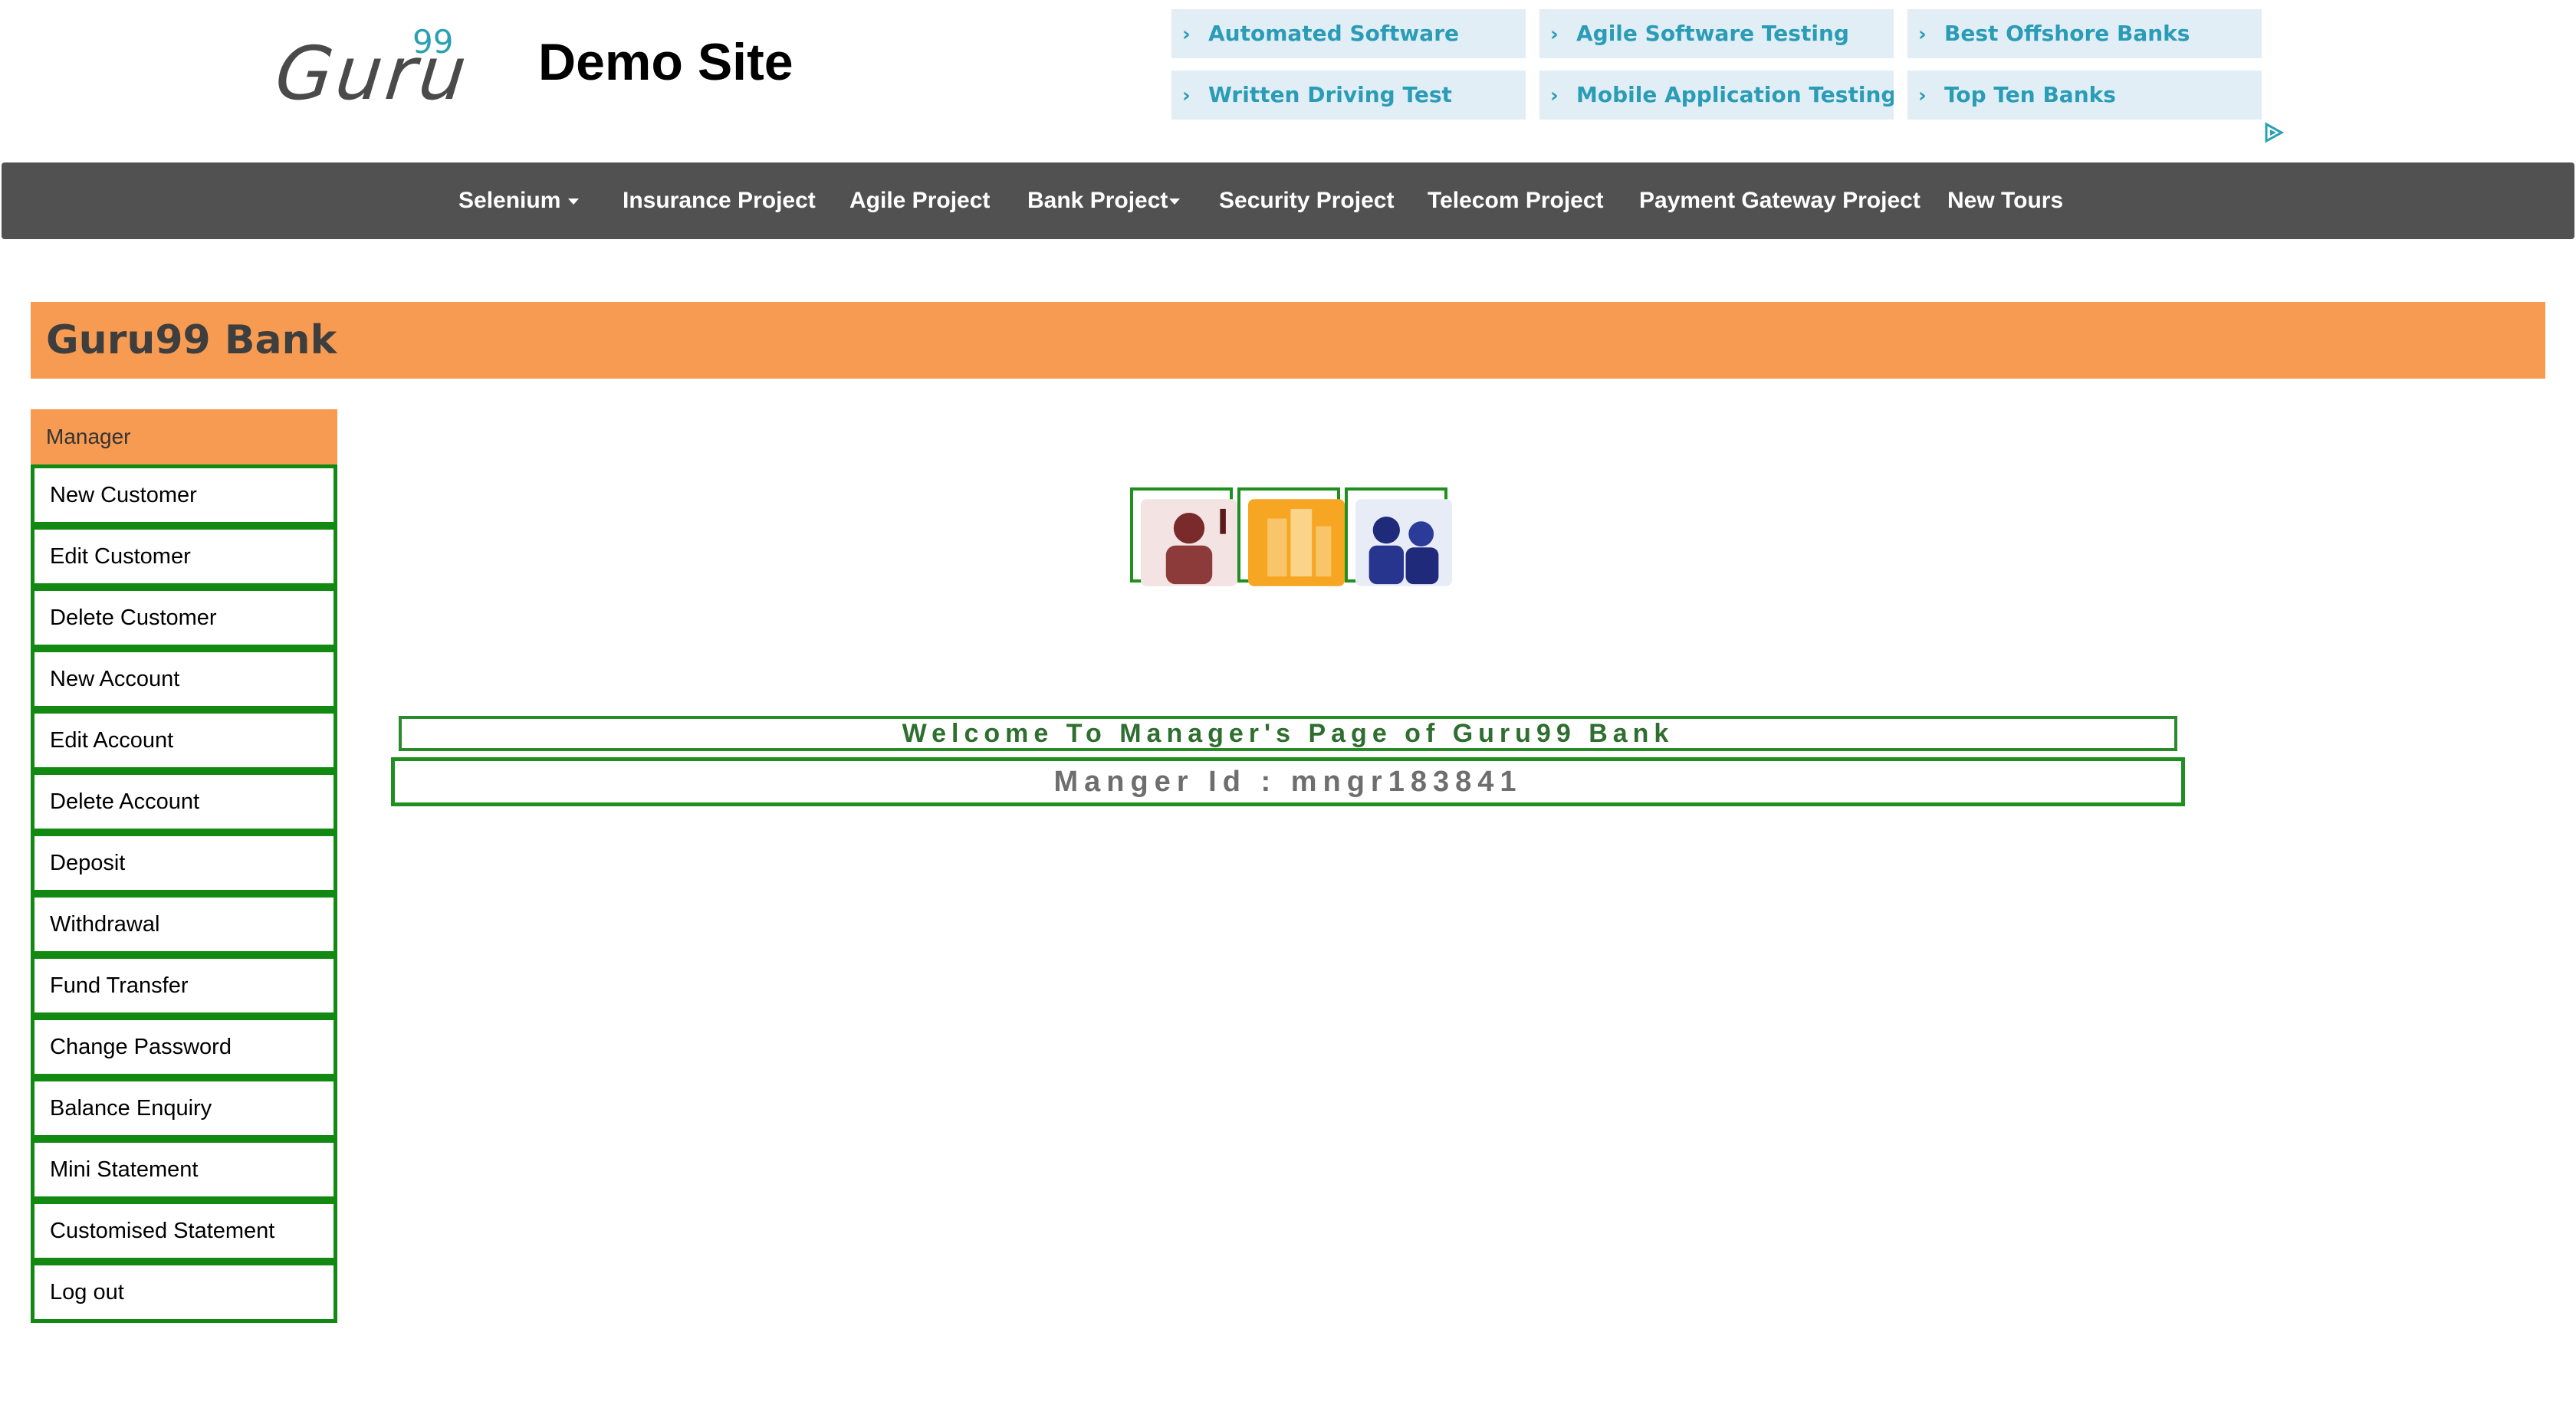  What do you see at coordinates (519, 200) in the screenshot?
I see `nav-selenium: Selenium` at bounding box center [519, 200].